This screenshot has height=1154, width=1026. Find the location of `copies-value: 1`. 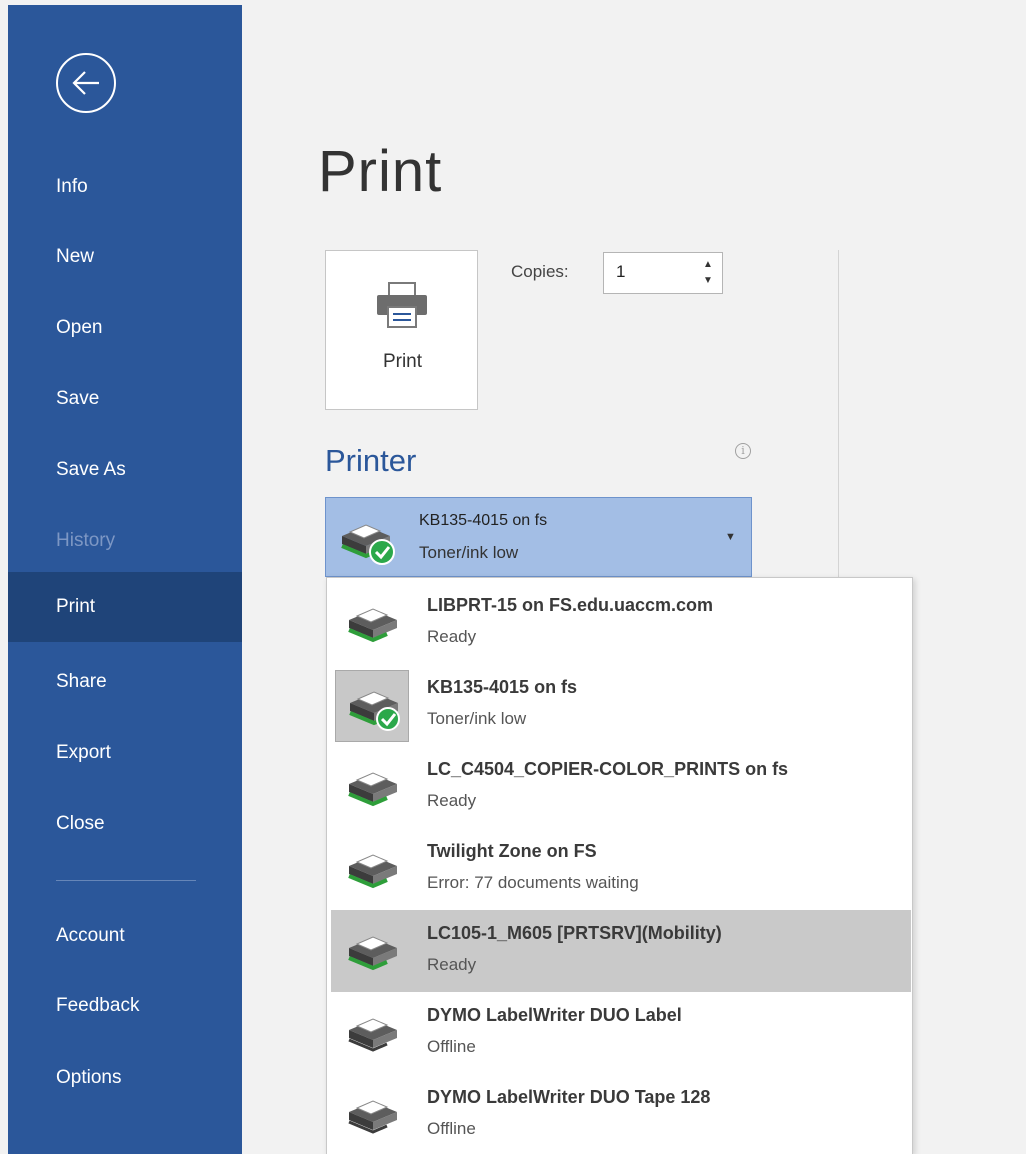

copies-value: 1 is located at coordinates (620, 272).